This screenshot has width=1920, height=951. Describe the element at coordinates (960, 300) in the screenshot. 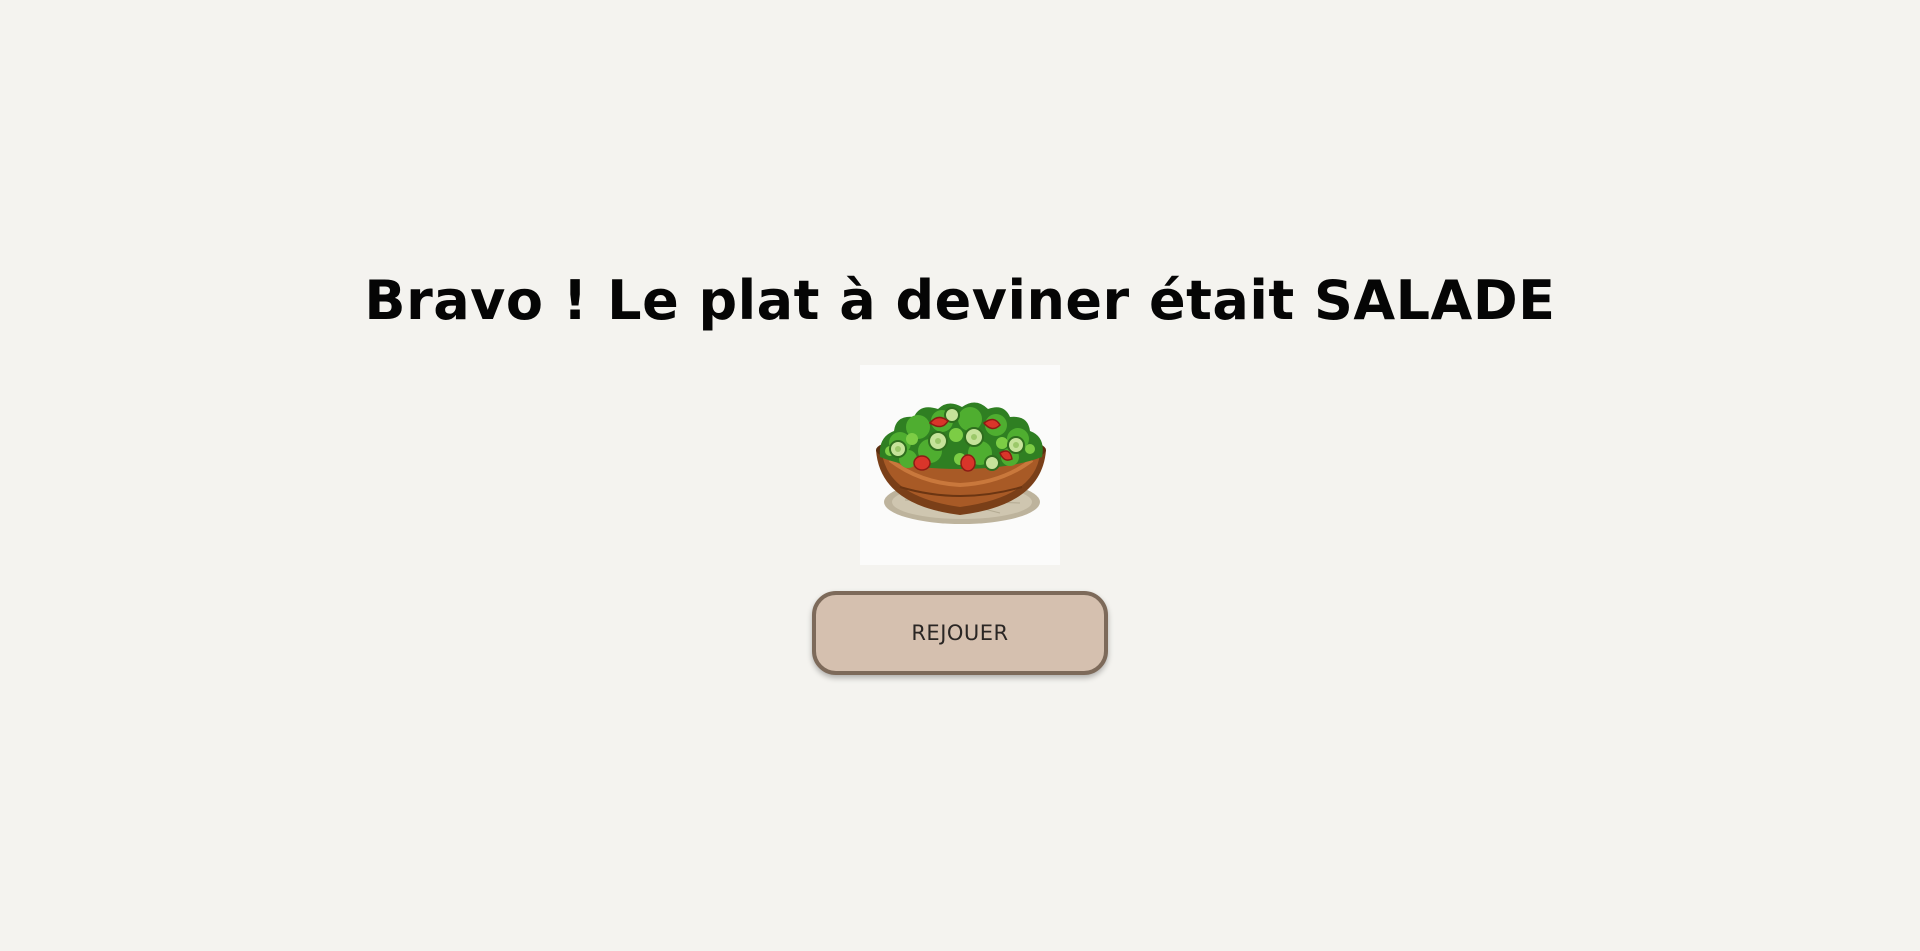

I see `result-message: Bravo ! Le plat à deviner était SALADE` at that location.